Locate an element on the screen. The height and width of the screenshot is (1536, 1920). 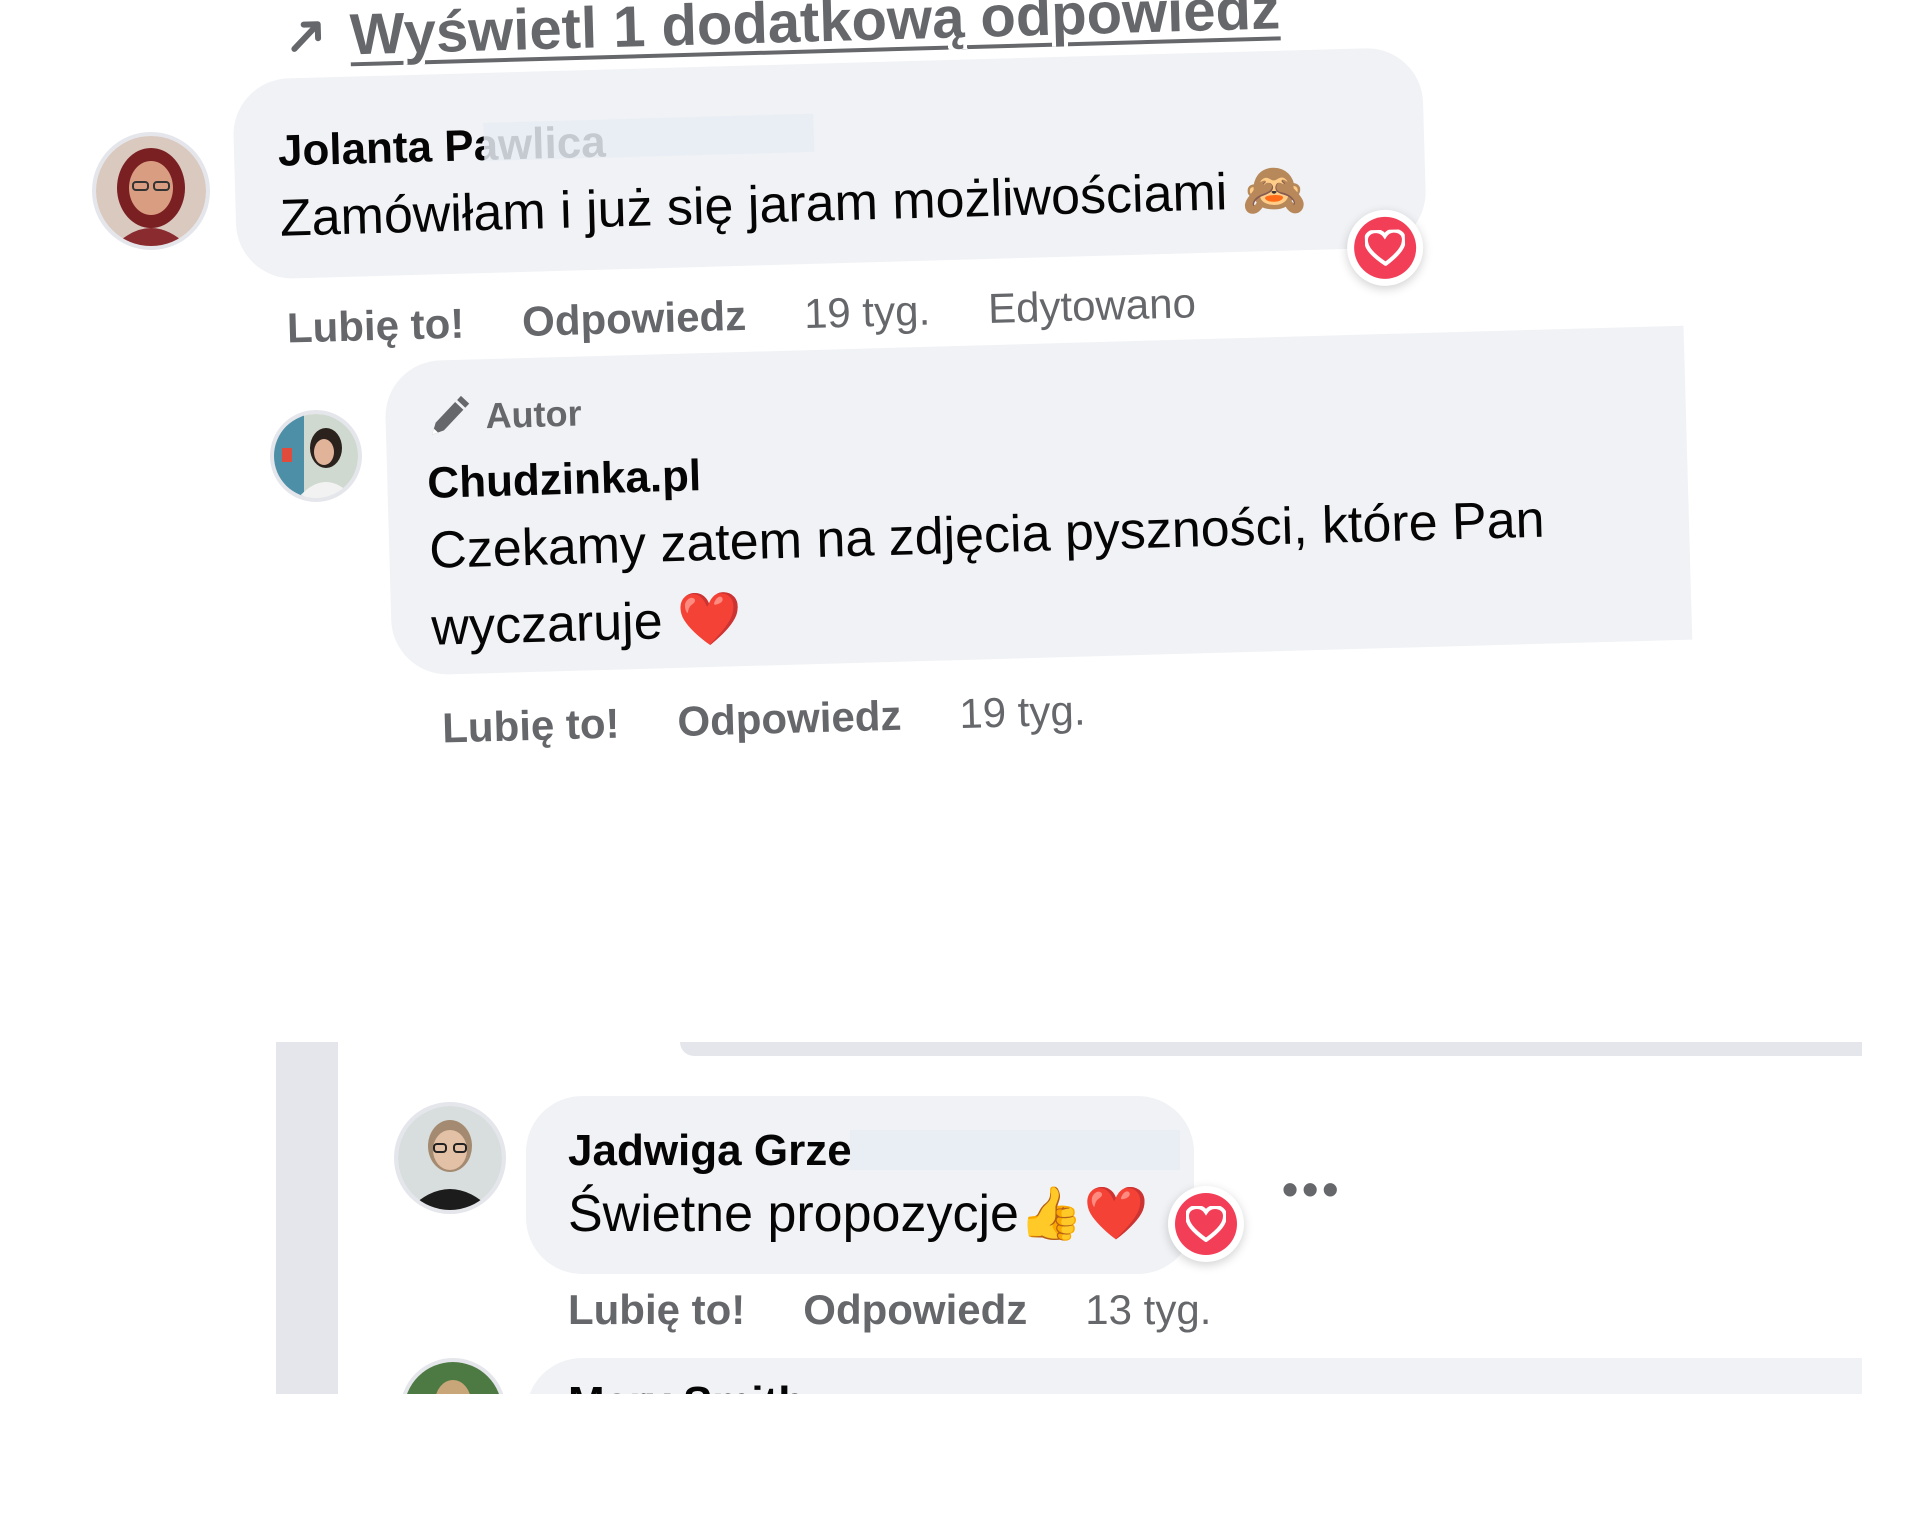
avatar-jolanta is located at coordinates (151, 191).